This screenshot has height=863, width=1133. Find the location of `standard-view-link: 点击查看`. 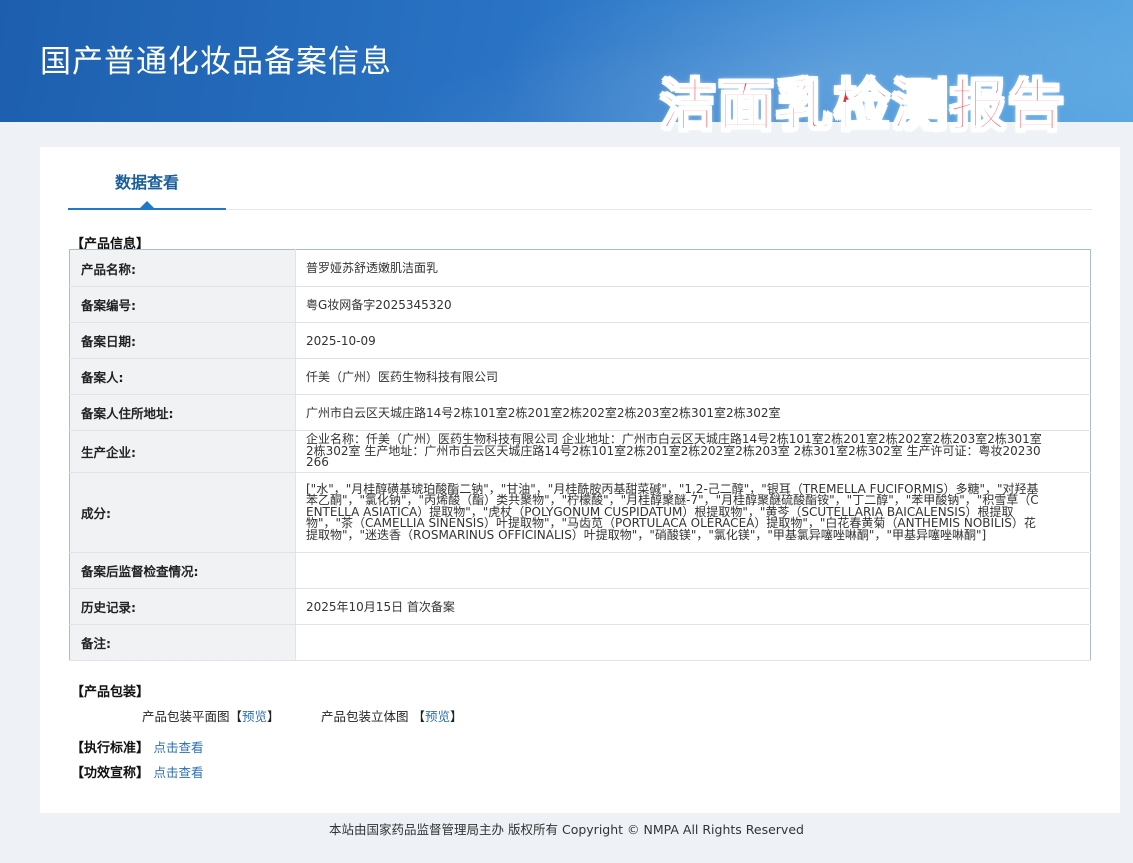

standard-view-link: 点击查看 is located at coordinates (179, 747).